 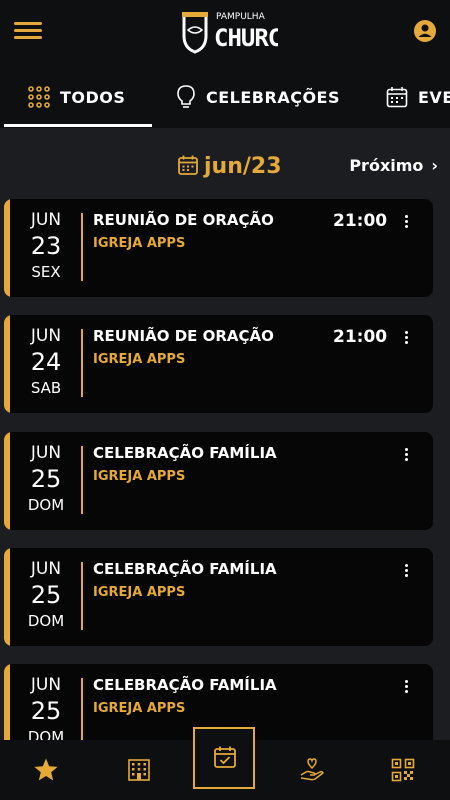 I want to click on next-month-button: Próximo ›, so click(x=393, y=165).